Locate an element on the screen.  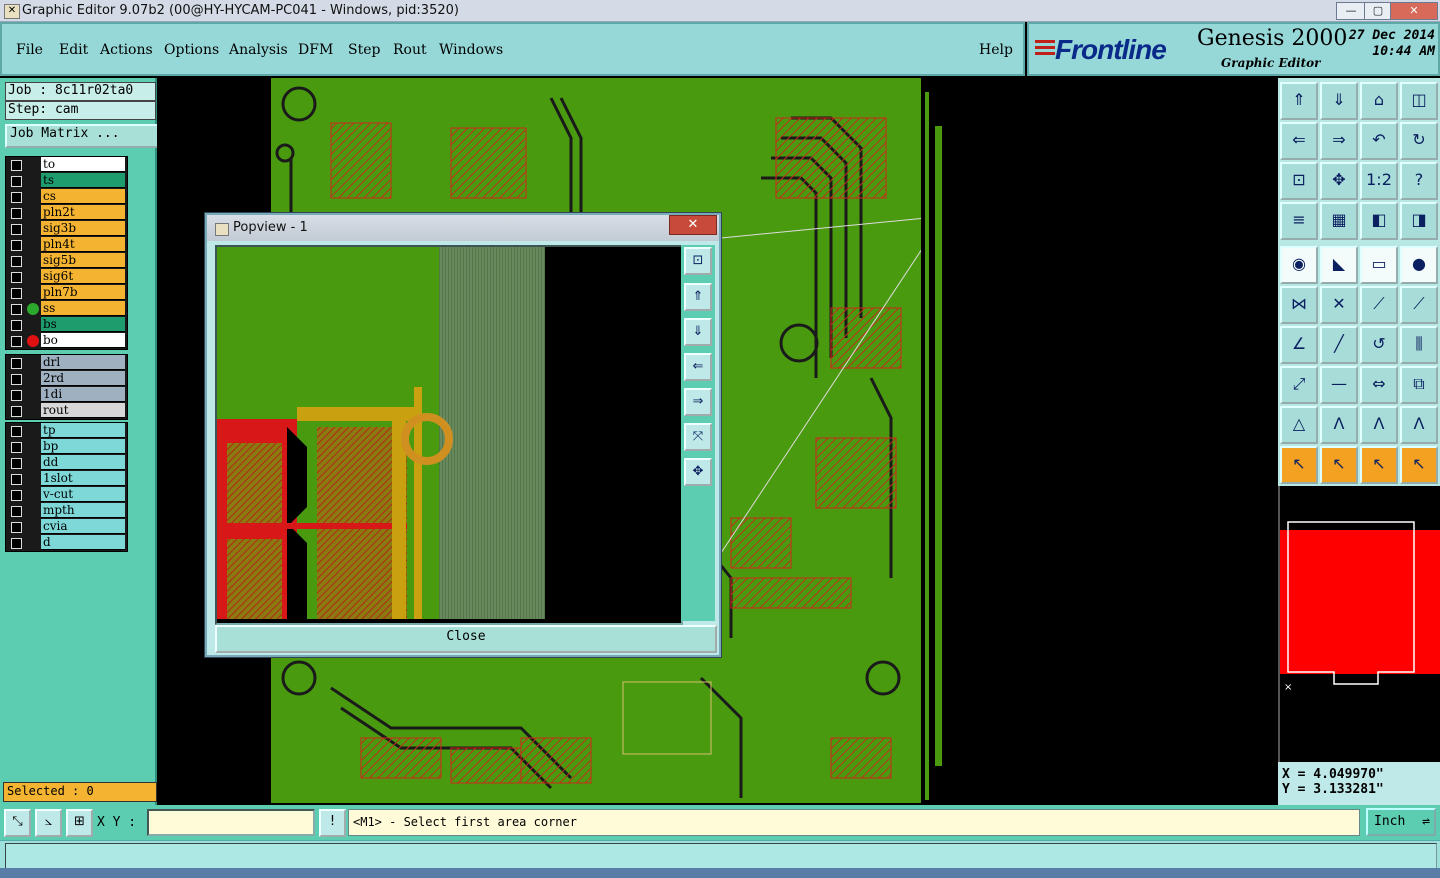
layer-row: pln2t is located at coordinates (66, 213).